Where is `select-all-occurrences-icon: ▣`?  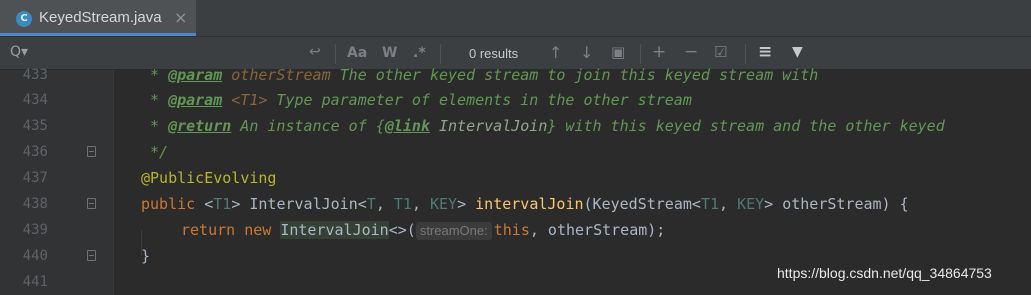
select-all-occurrences-icon: ▣ is located at coordinates (618, 52).